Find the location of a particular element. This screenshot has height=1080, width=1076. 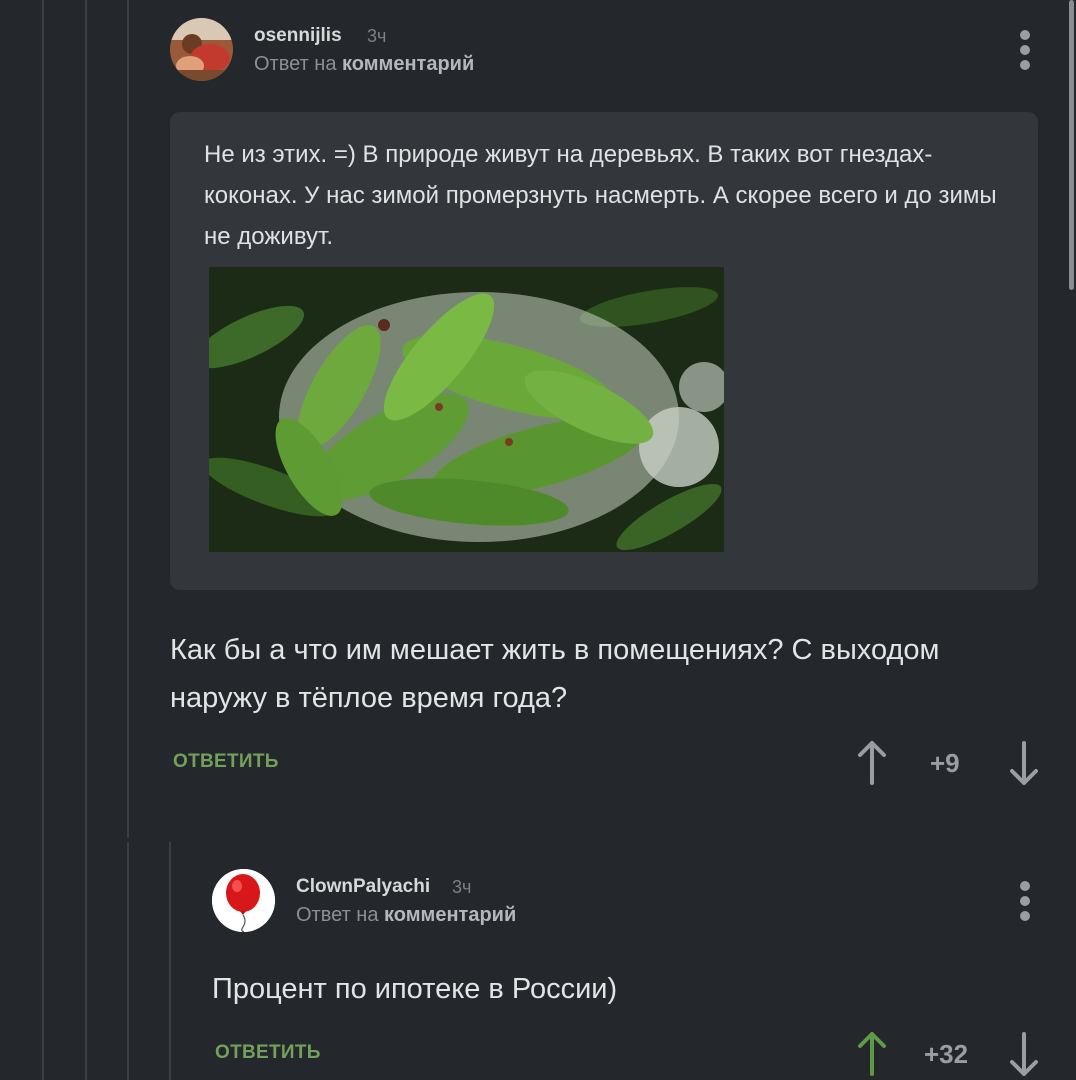

red-balloon-avatar is located at coordinates (243, 900).